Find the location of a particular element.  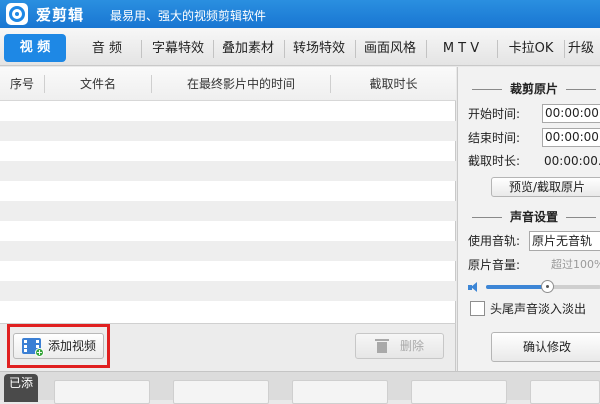

added-clips-tab: 已添 is located at coordinates (21, 388).